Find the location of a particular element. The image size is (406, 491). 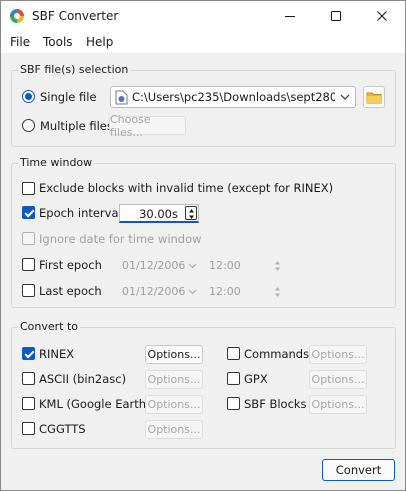

ignore-date-checkbox is located at coordinates (28, 238).